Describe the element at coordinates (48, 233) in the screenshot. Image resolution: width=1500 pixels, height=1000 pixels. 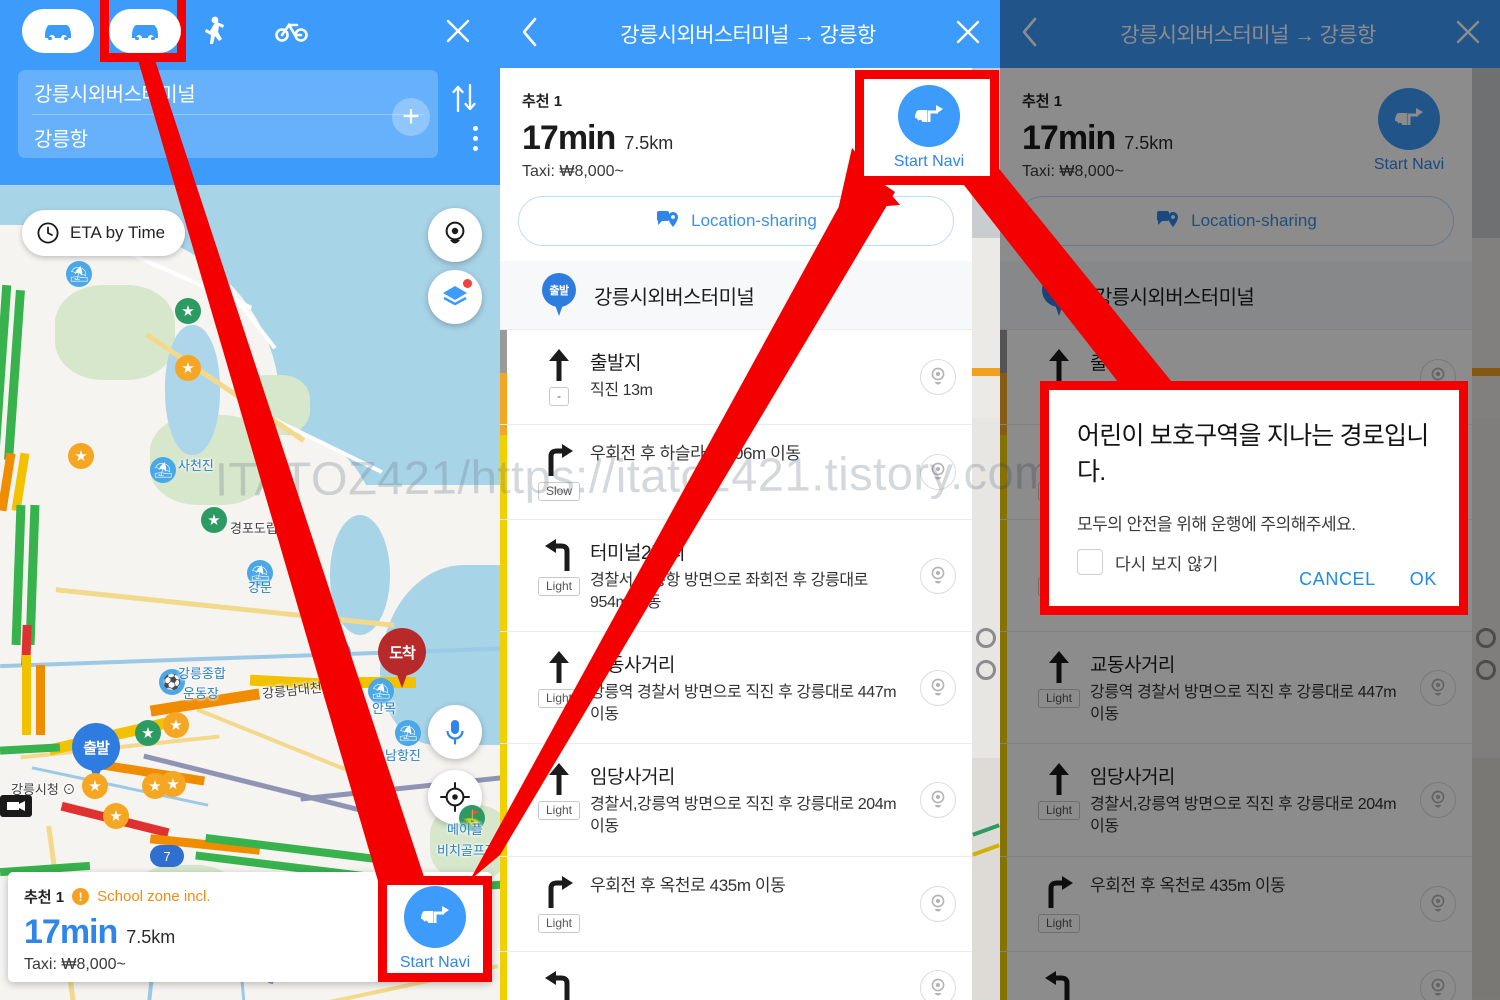
I see `clock-icon` at that location.